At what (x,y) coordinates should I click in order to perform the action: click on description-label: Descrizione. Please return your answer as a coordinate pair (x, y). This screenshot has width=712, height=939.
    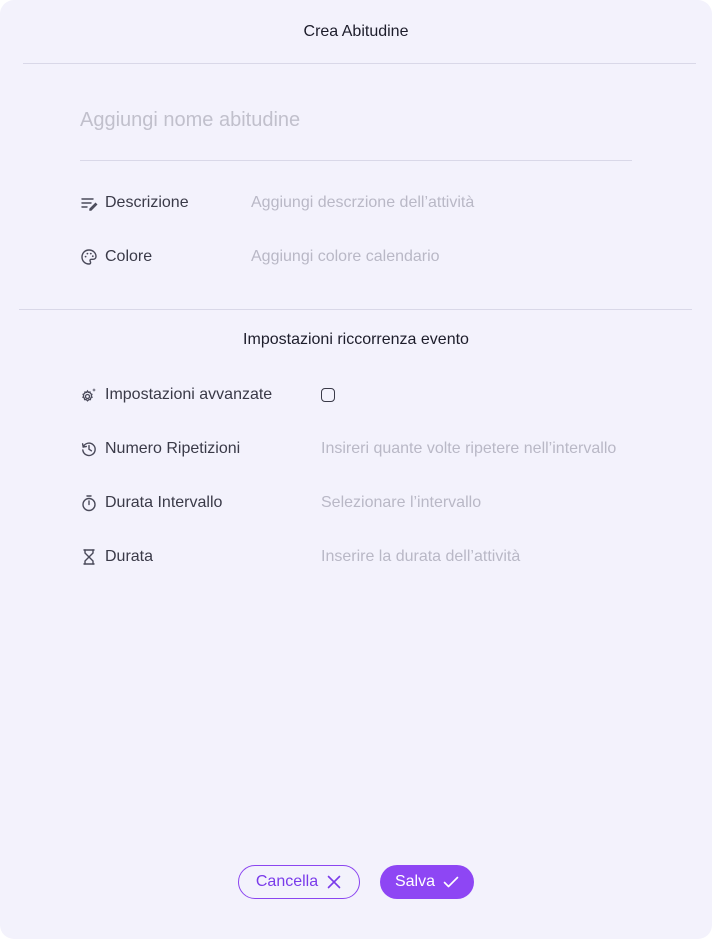
    Looking at the image, I should click on (147, 202).